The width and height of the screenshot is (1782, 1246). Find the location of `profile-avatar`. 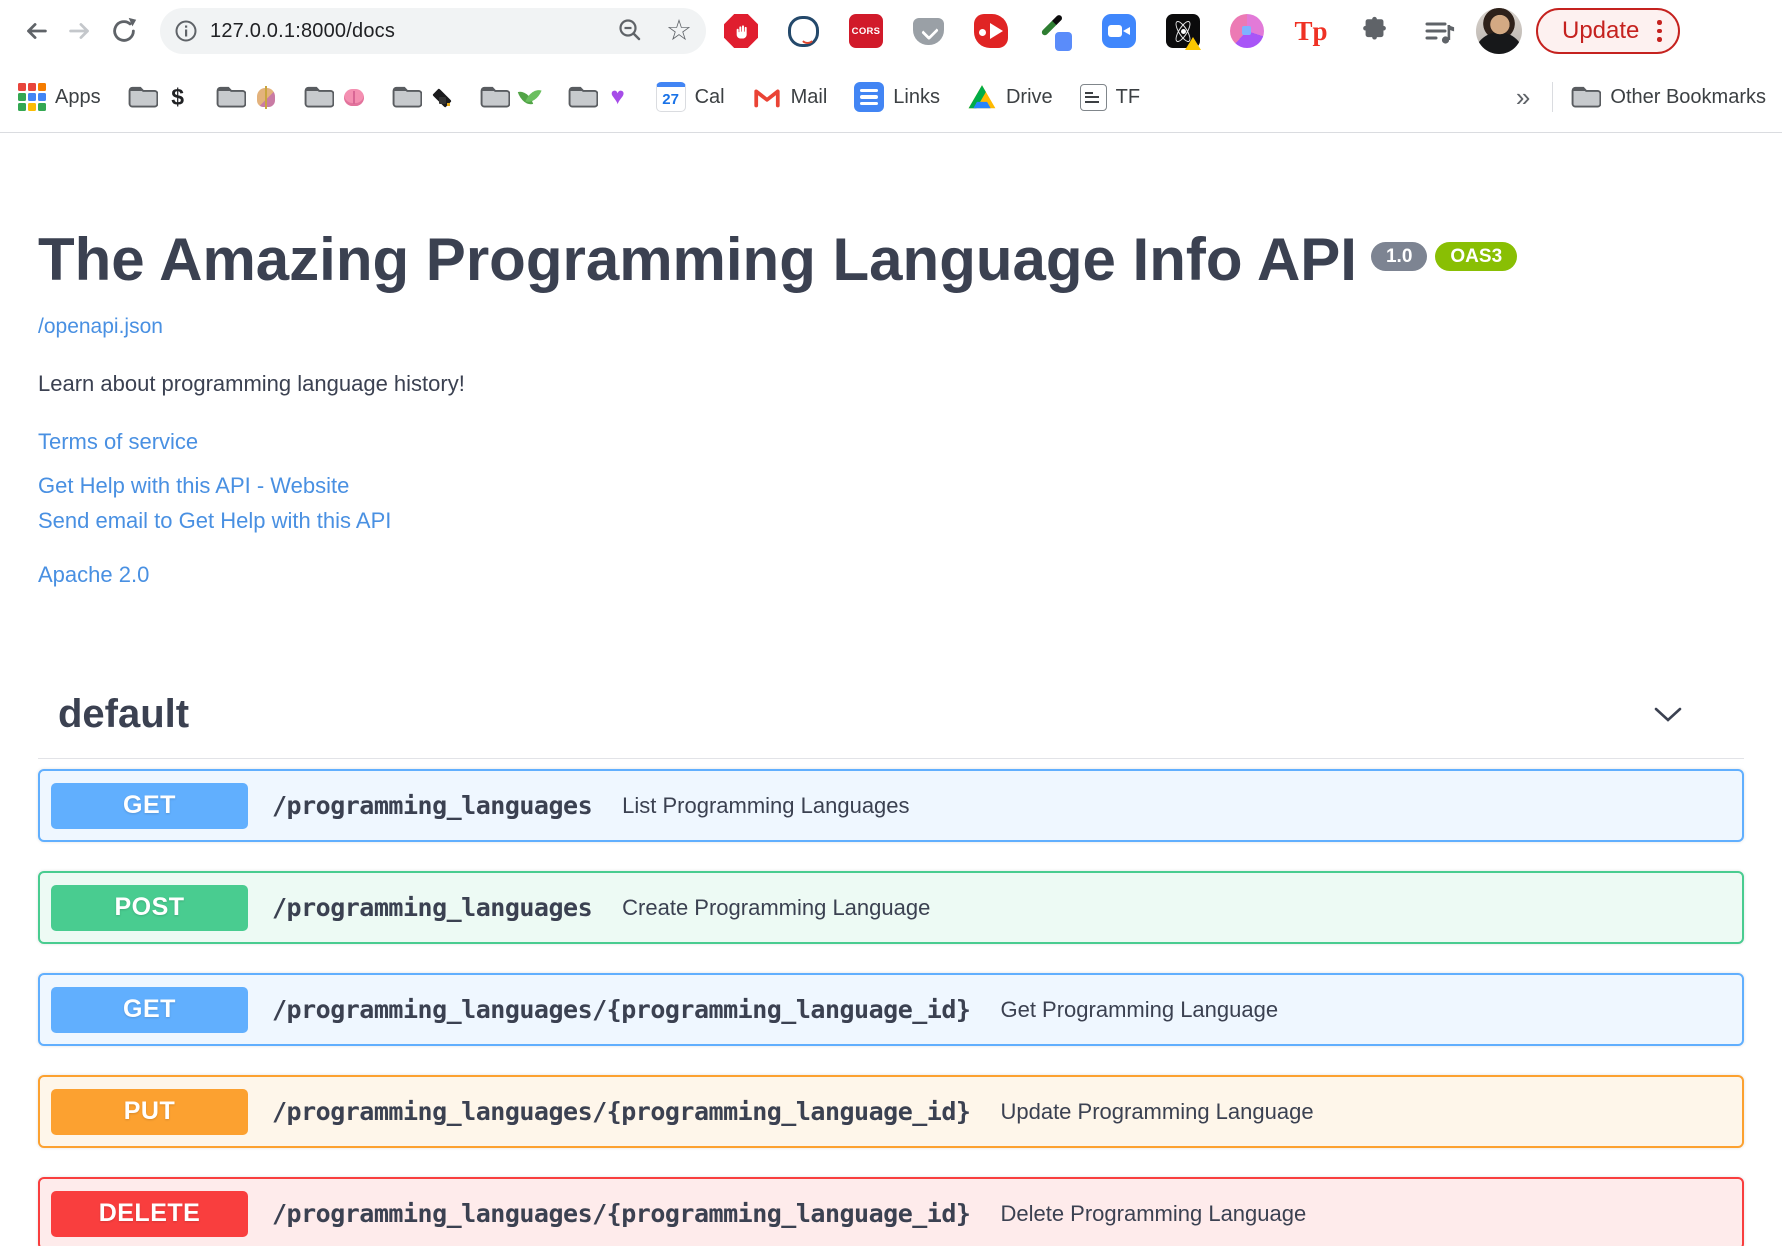

profile-avatar is located at coordinates (1499, 31).